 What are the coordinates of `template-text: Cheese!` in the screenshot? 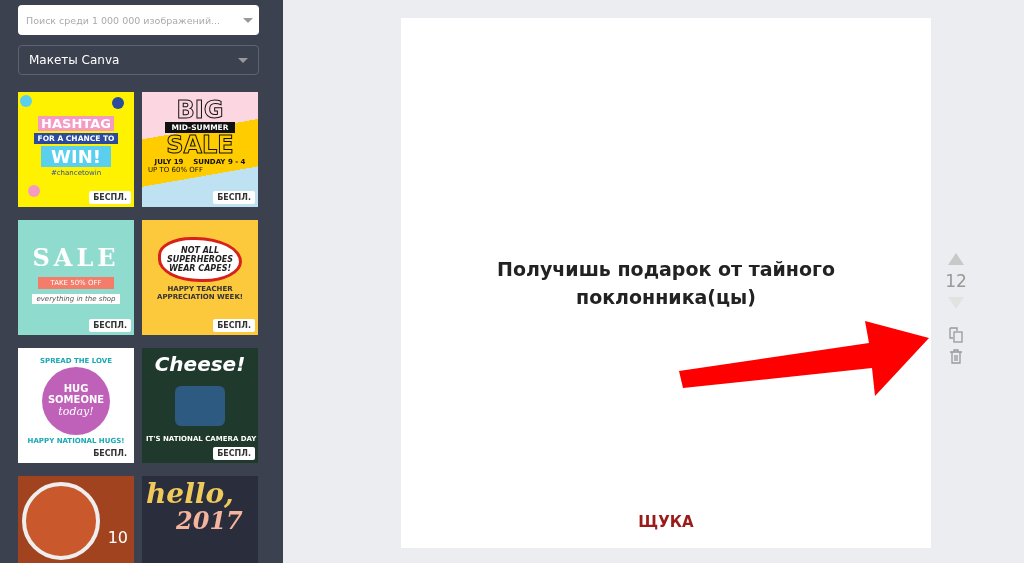 It's located at (200, 364).